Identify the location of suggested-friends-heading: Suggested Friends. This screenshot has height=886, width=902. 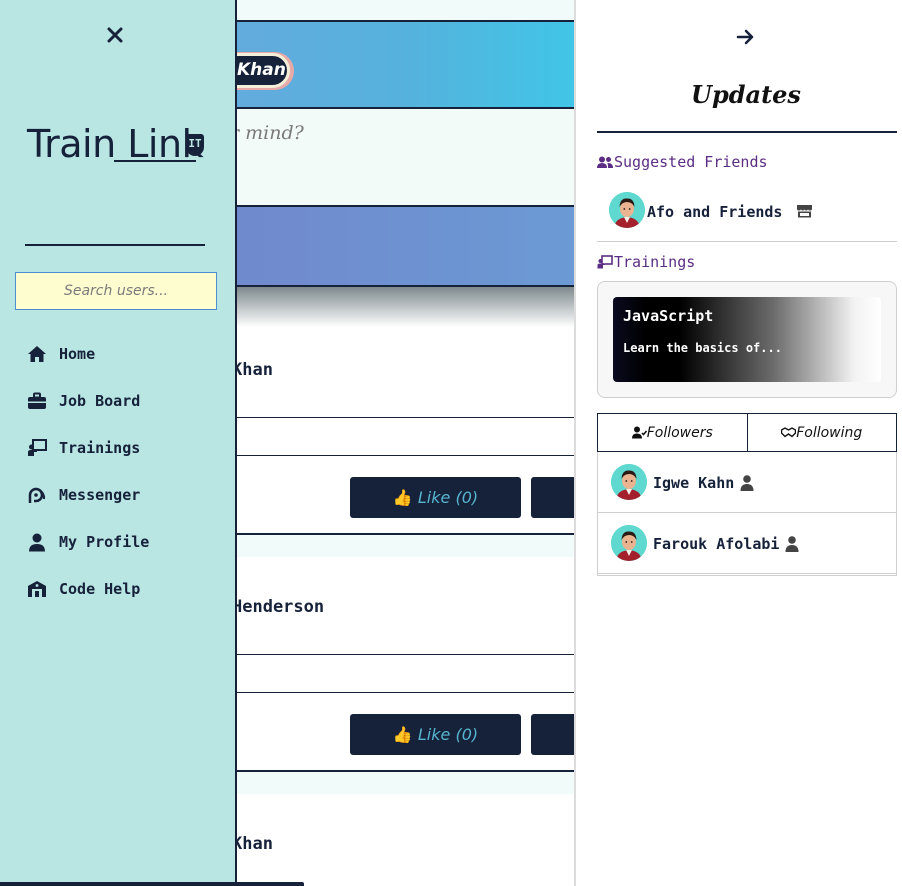
(682, 162).